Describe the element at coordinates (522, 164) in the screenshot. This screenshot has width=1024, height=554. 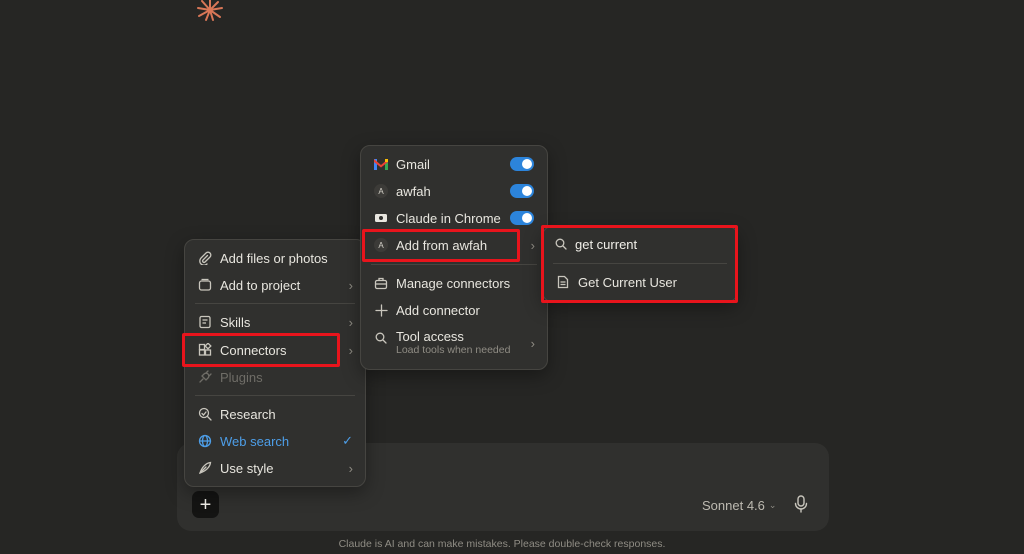
I see `gmail-toggle` at that location.